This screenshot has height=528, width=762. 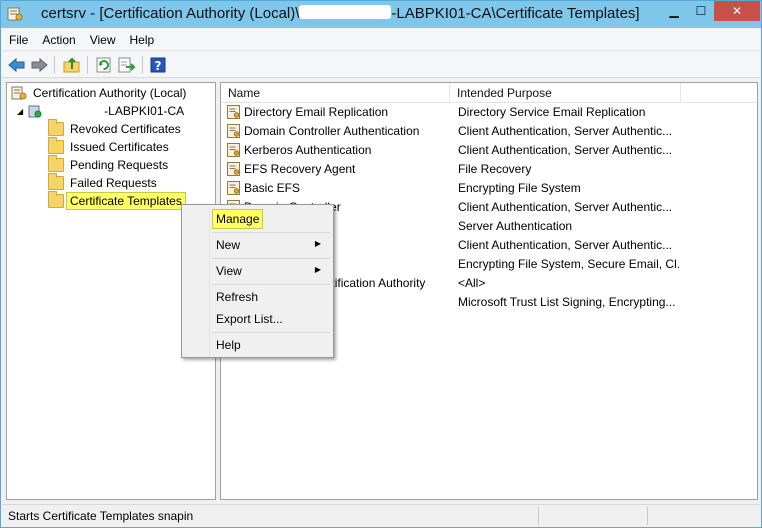 What do you see at coordinates (20, 111) in the screenshot?
I see `expand-arrow-icon: ◢` at bounding box center [20, 111].